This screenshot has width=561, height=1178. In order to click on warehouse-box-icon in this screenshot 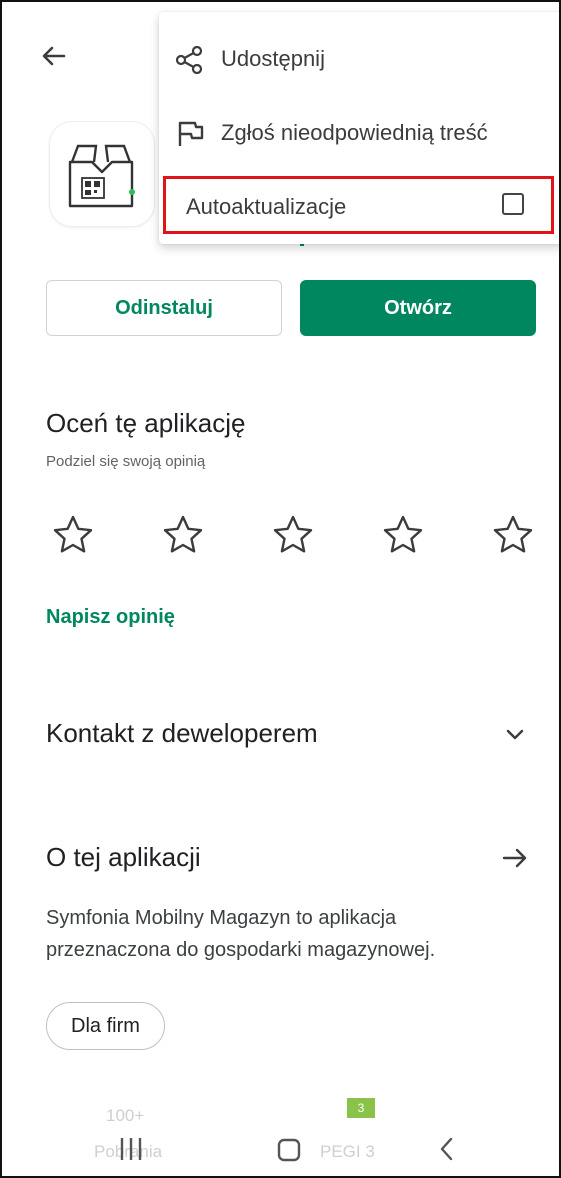, I will do `click(101, 176)`.